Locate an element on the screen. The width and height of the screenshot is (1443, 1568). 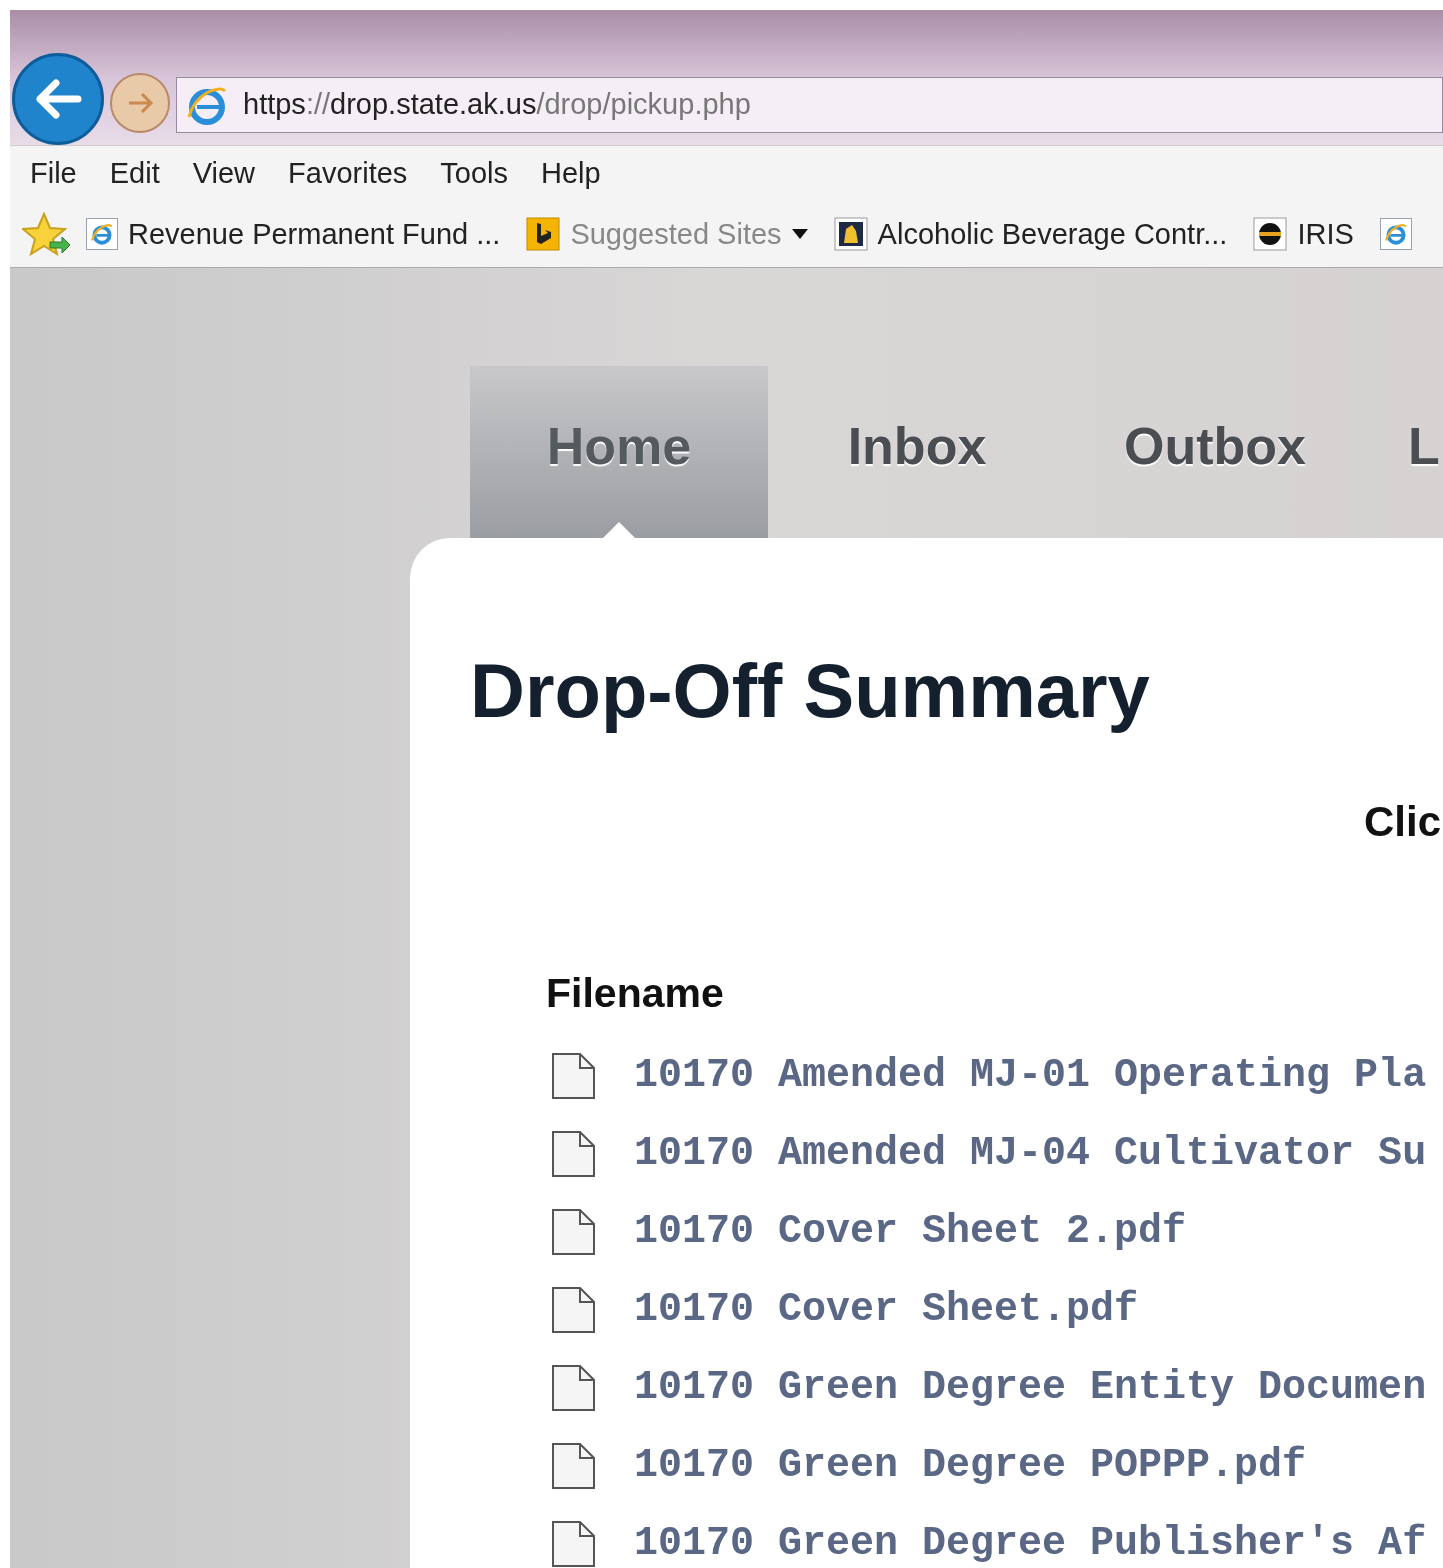
file-link: 10170 Green Degree POPPP.pdf is located at coordinates (970, 1466).